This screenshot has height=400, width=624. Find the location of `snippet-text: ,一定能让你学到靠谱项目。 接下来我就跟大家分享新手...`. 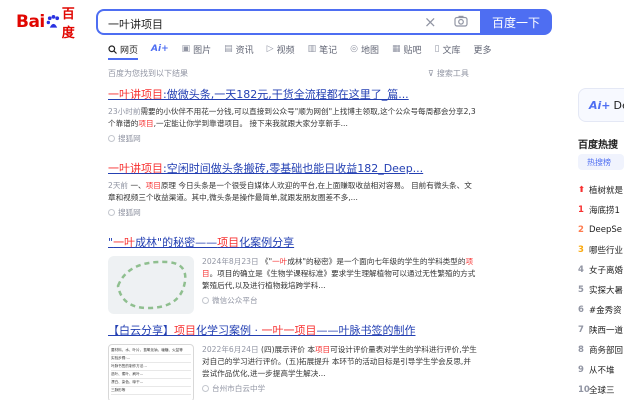

snippet-text: ,一定能让你学到靠谱项目。 接下来我就跟大家分享新手... is located at coordinates (250, 123).